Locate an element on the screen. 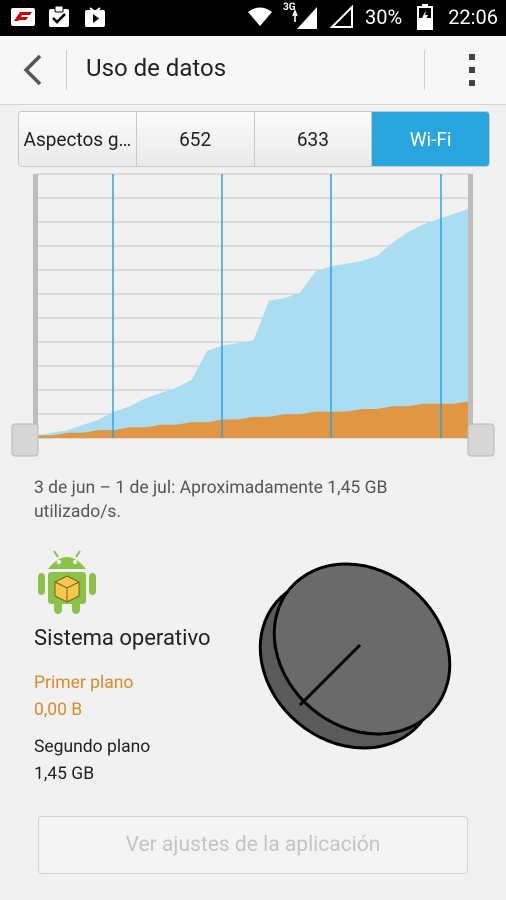  battery-percent: 30% is located at coordinates (384, 17).